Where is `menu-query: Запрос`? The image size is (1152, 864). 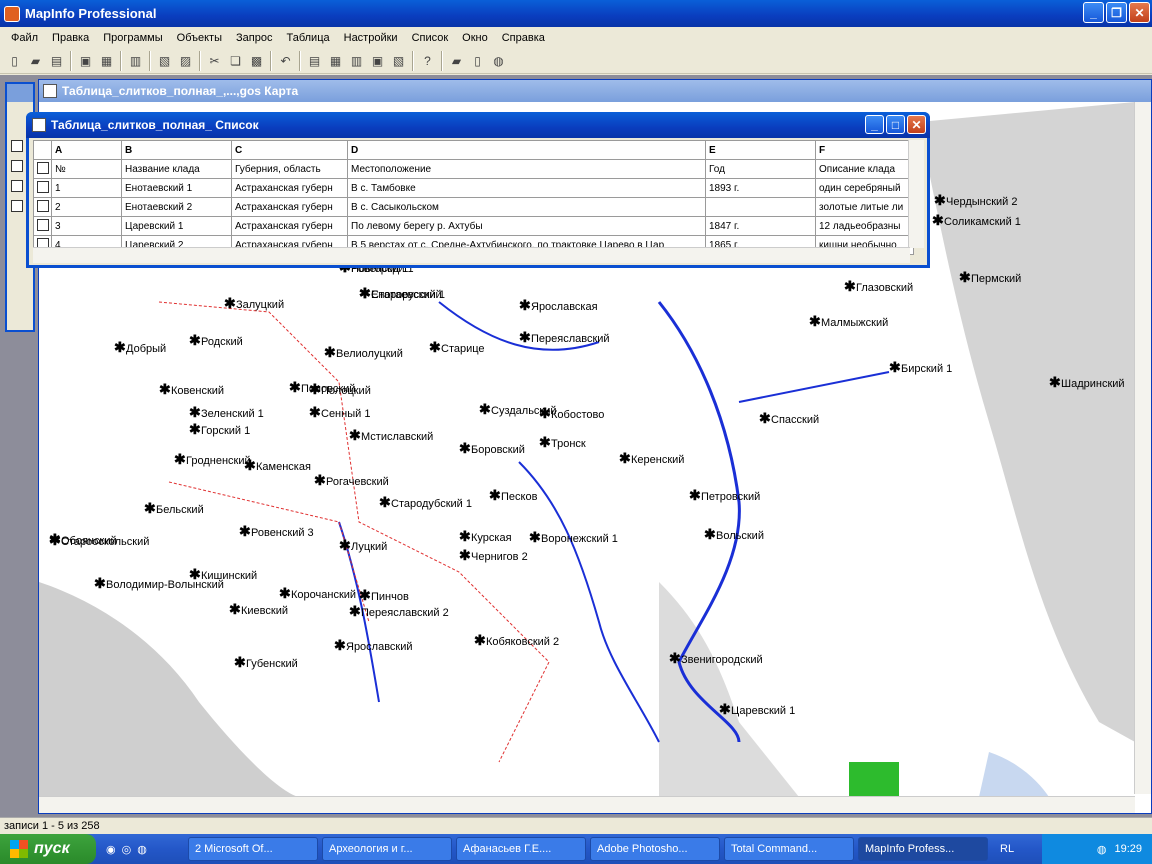 menu-query: Запрос is located at coordinates (254, 38).